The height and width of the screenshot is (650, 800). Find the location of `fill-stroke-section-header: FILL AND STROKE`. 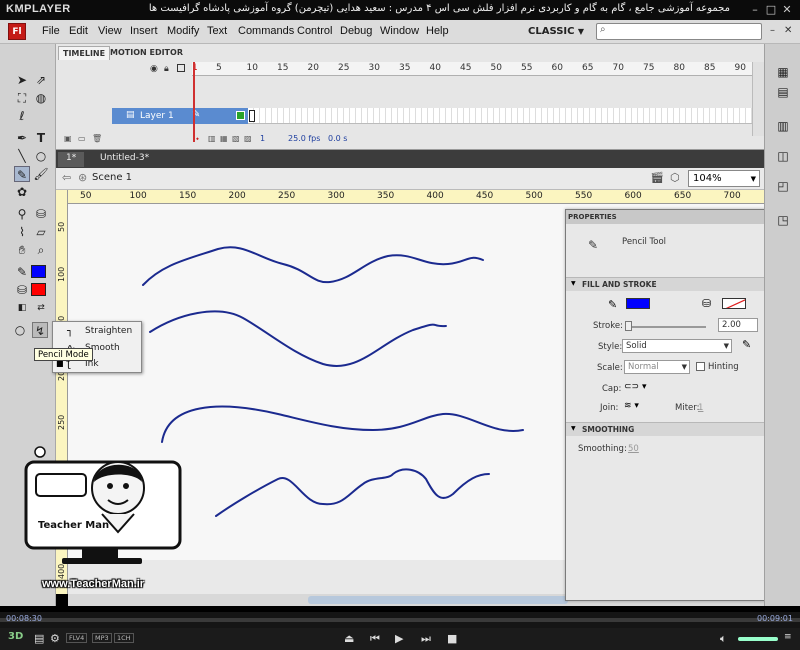

fill-stroke-section-header: FILL AND STROKE is located at coordinates (674, 284).